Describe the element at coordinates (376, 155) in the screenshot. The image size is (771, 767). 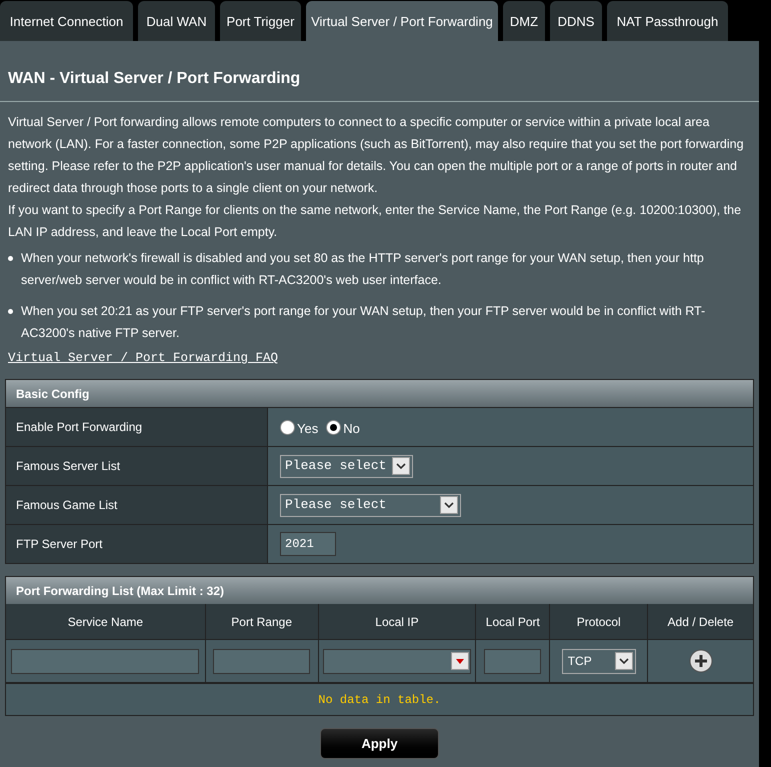
I see `description-paragraph: Virtual Server / Port forwarding allows remote computers to connect to a specific computer or service within a private local area network (LAN). For a faster connection, some P2P applications (such as BitTorrent), may also require that you set the port forwarding setting. Please refer to the P2P application's user manual for details. You can open the multiple port or a range of ports in router and redirect data through those ports to a single client on your network.` at that location.